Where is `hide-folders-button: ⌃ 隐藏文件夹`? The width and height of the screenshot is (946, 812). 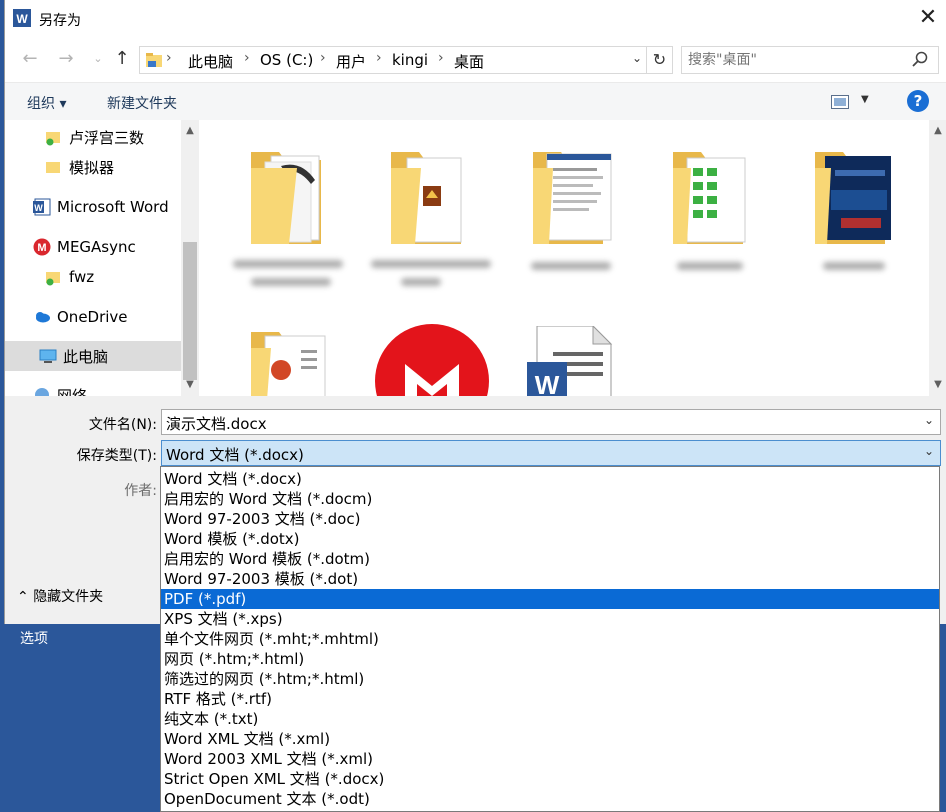 hide-folders-button: ⌃ 隐藏文件夹 is located at coordinates (60, 596).